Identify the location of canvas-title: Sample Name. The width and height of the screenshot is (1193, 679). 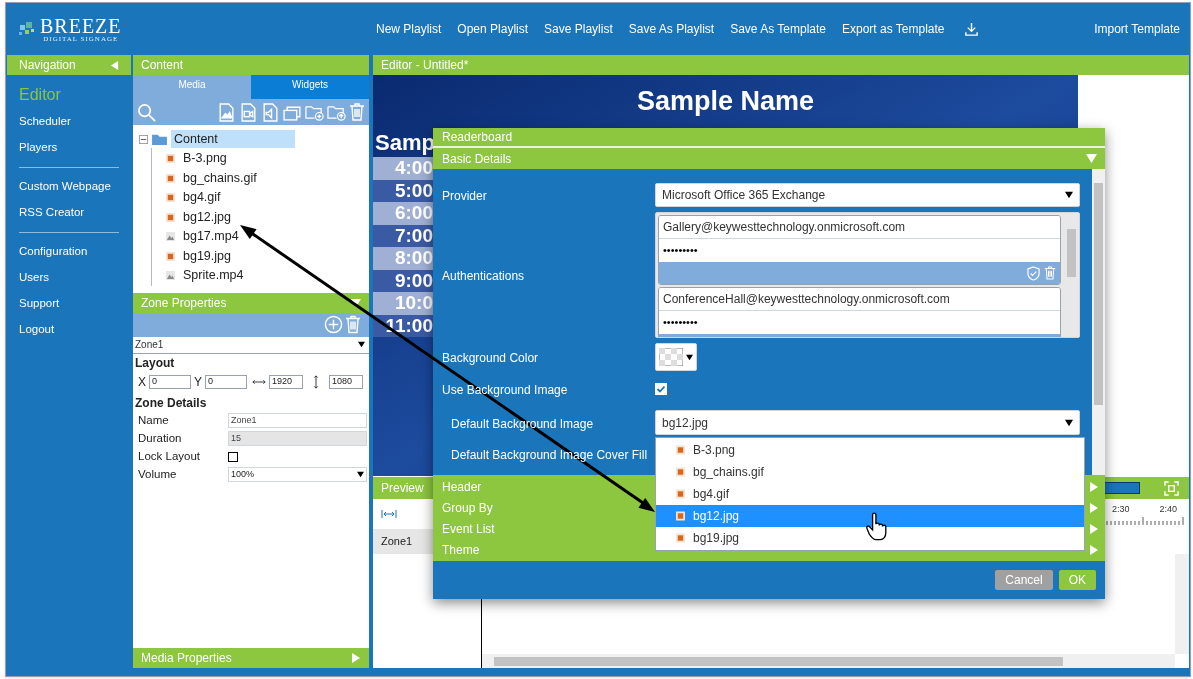
(725, 101).